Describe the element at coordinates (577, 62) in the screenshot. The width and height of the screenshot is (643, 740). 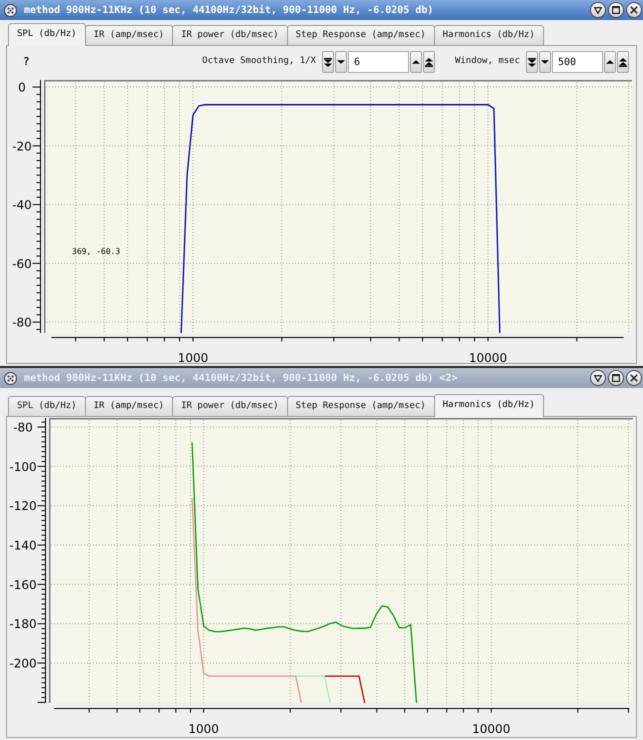
I see `number-field: 500` at that location.